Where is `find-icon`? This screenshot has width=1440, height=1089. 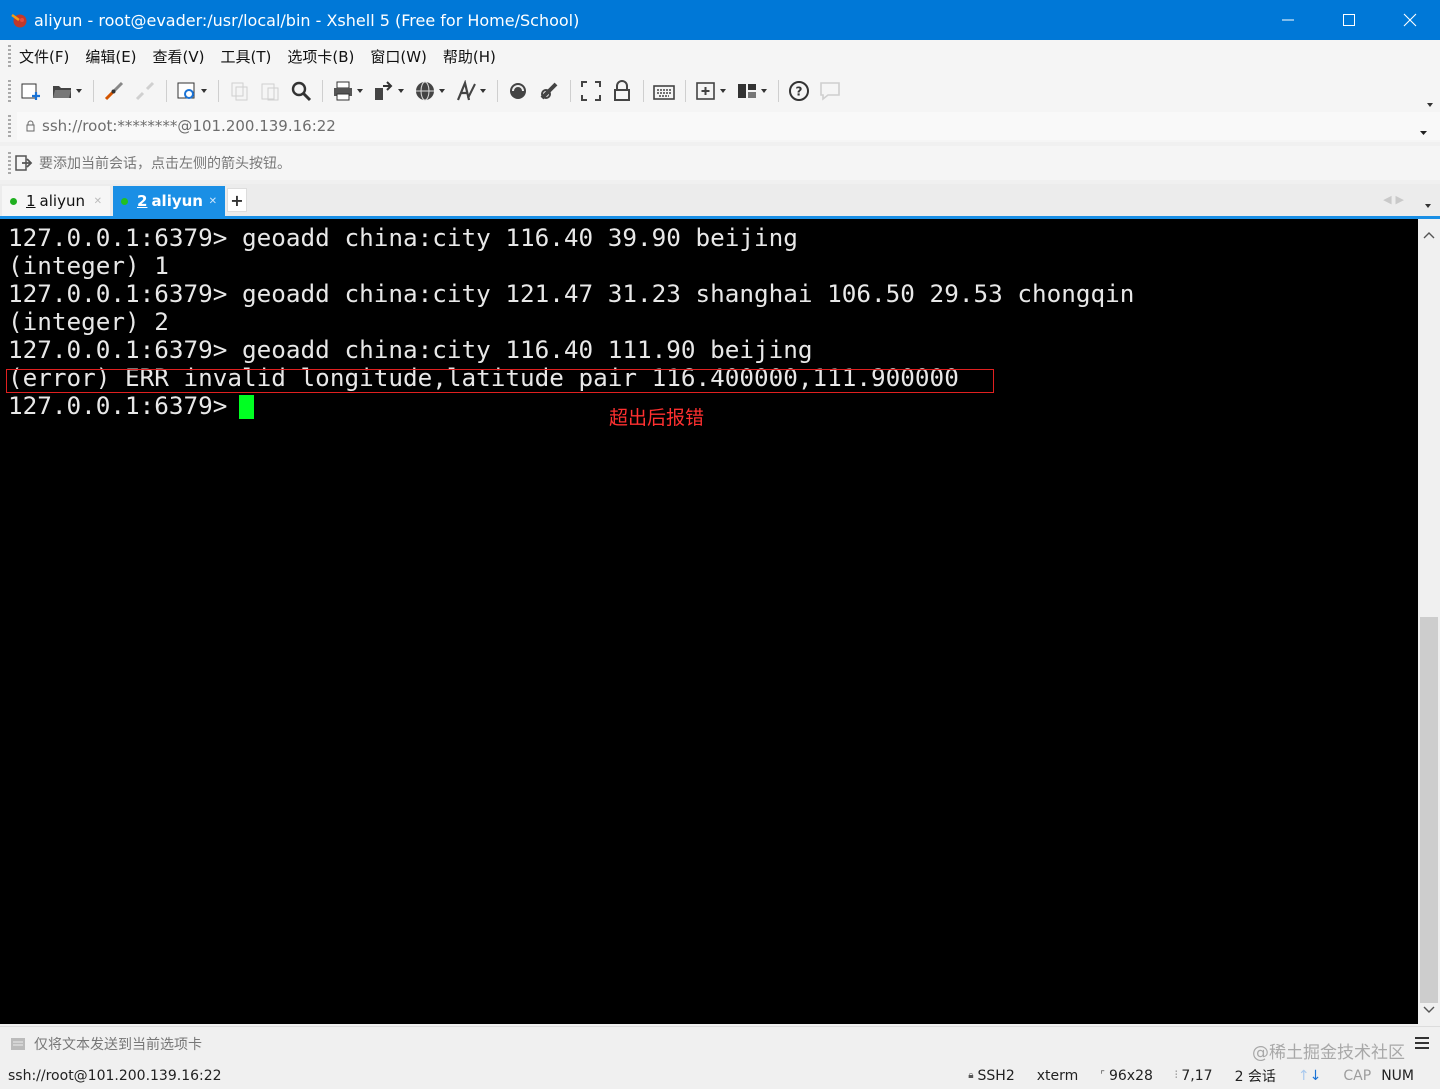 find-icon is located at coordinates (301, 91).